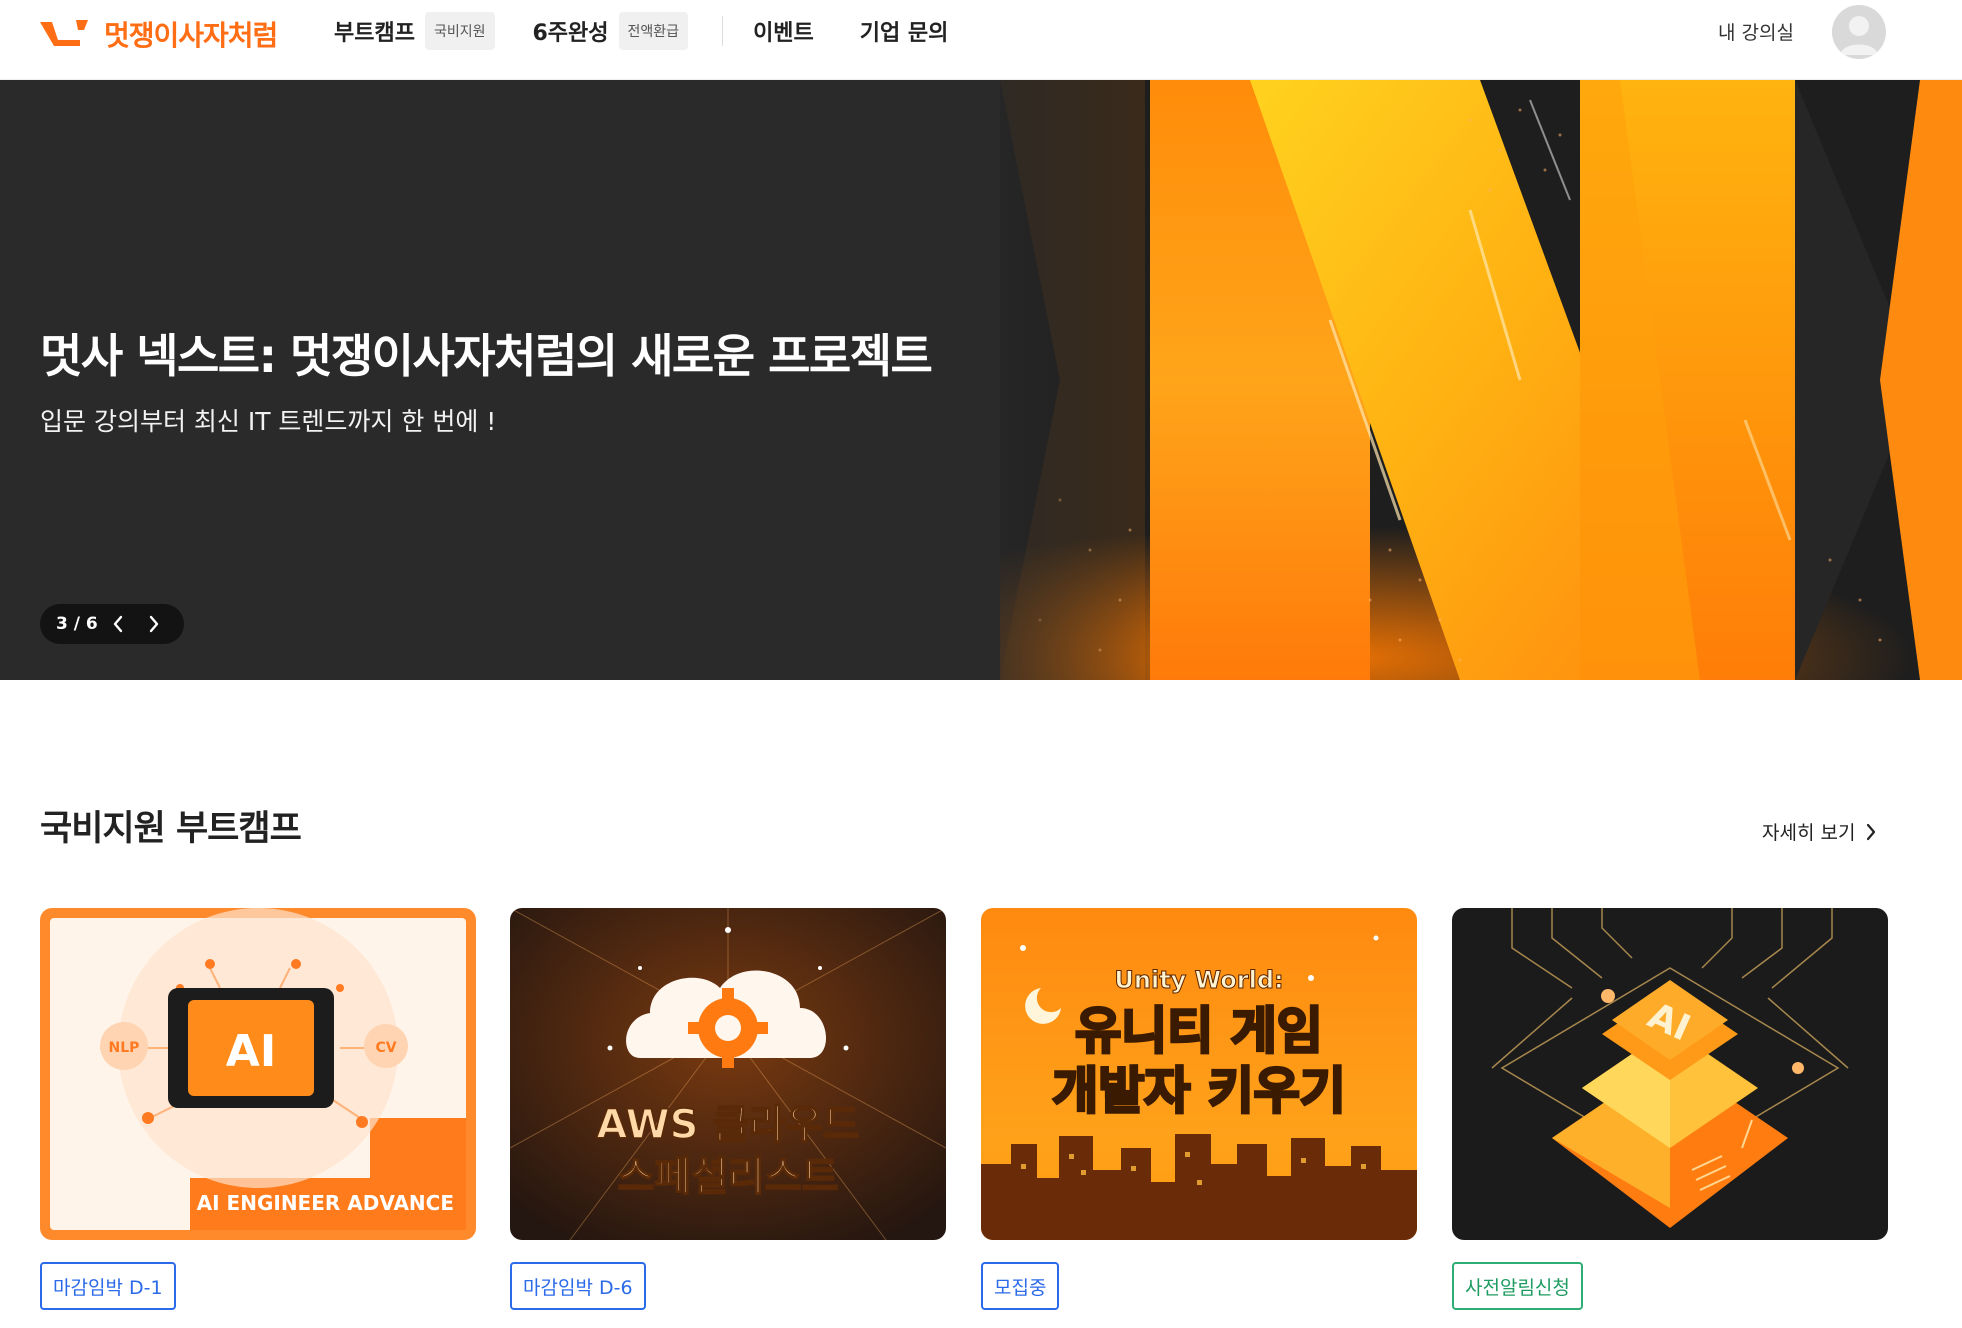  I want to click on course-card-aws: AWS 클라우드 스페셜리스트, so click(728, 1074).